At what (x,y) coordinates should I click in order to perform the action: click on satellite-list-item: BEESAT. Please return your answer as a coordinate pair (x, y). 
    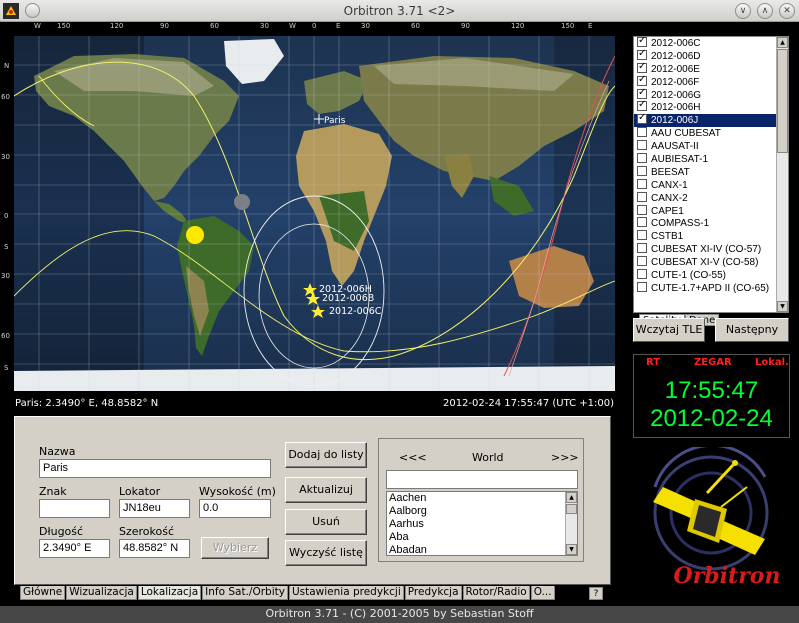
    Looking at the image, I should click on (705, 172).